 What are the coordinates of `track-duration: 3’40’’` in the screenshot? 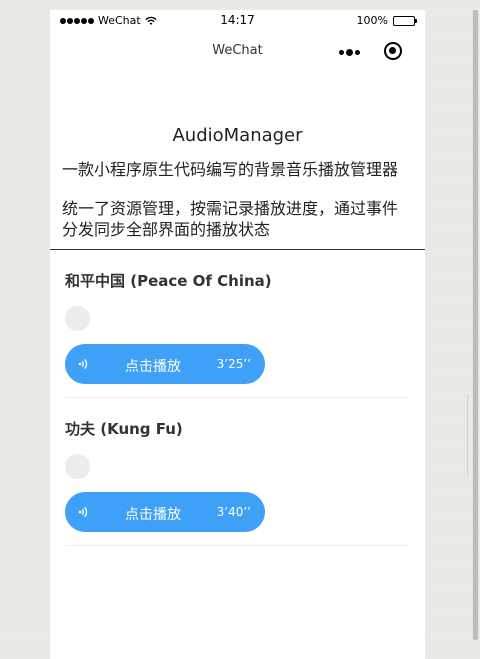 It's located at (233, 512).